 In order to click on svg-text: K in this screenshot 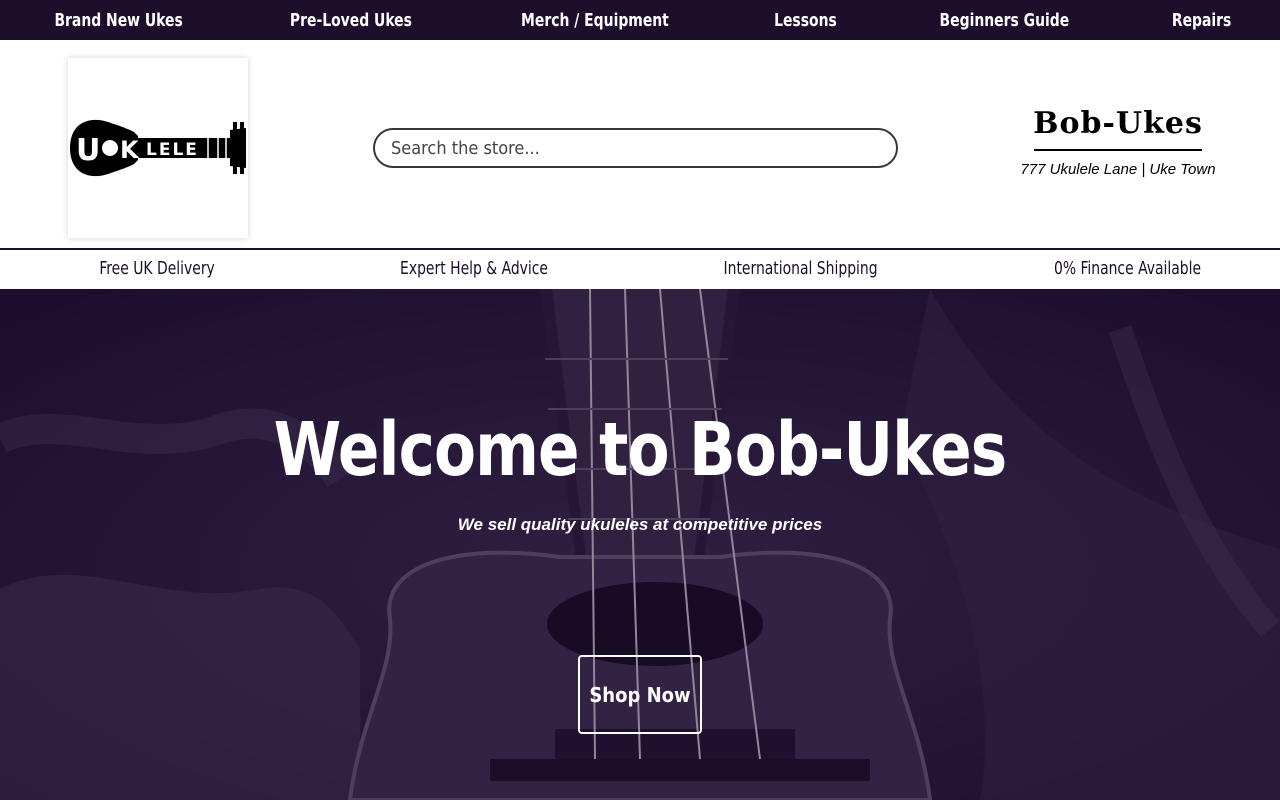, I will do `click(130, 150)`.